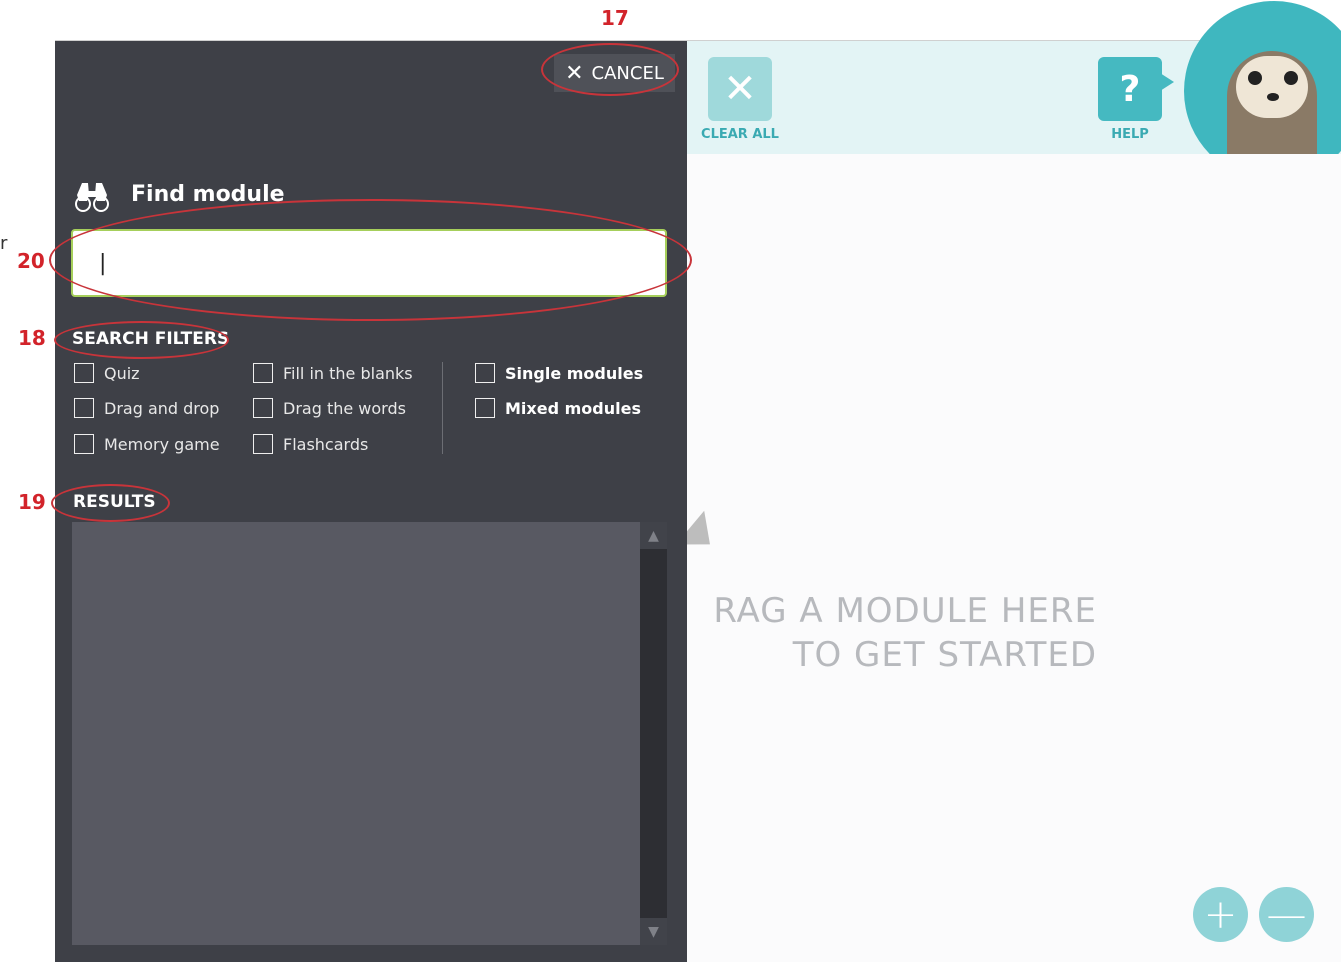 The height and width of the screenshot is (962, 1341). I want to click on zoom-out-button: —, so click(1286, 914).